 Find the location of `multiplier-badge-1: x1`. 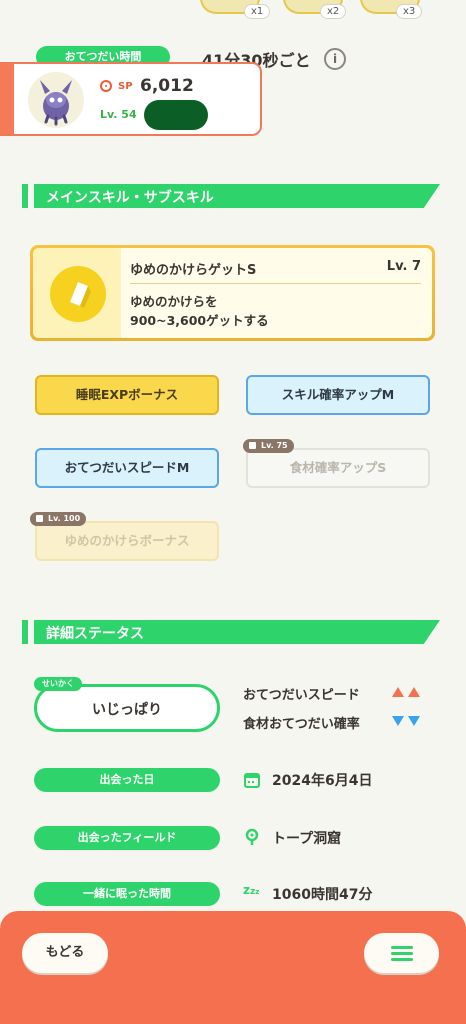

multiplier-badge-1: x1 is located at coordinates (257, 11).